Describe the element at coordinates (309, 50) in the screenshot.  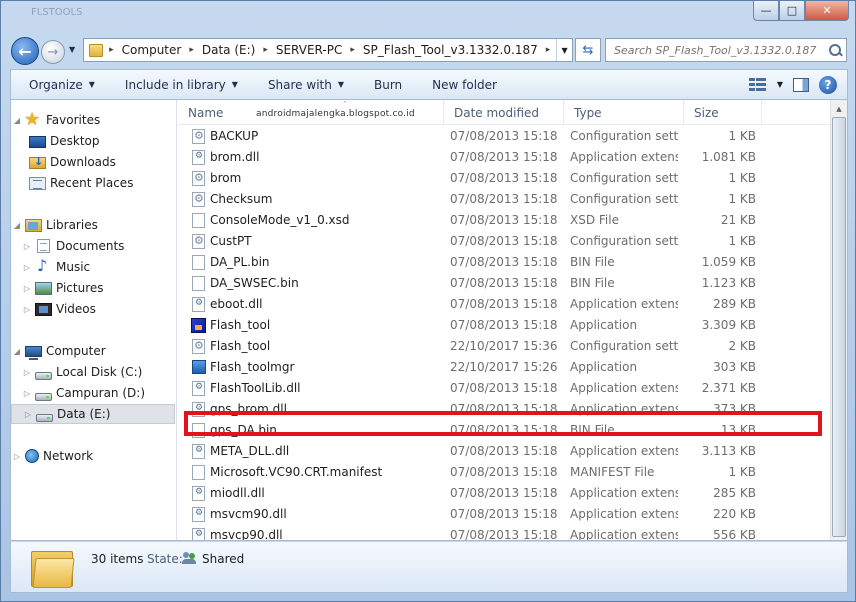
I see `breadcrumb-server-pc: SERVER-PC` at that location.